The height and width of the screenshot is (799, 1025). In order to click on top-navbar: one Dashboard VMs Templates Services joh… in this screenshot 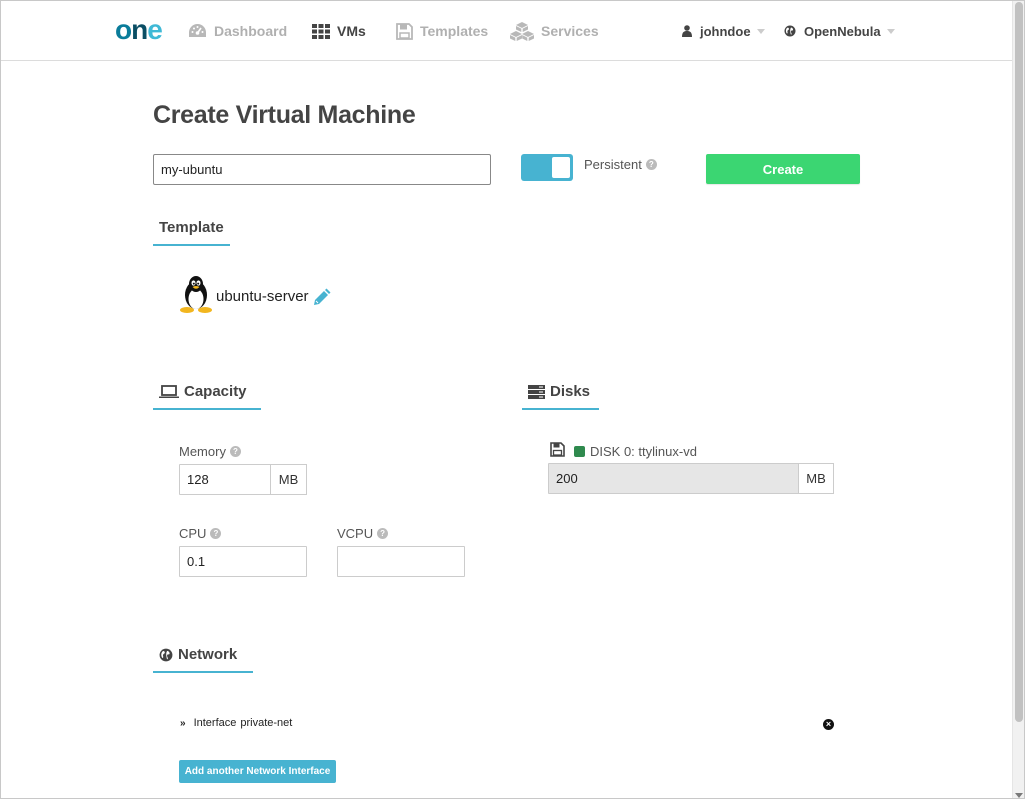, I will do `click(506, 31)`.